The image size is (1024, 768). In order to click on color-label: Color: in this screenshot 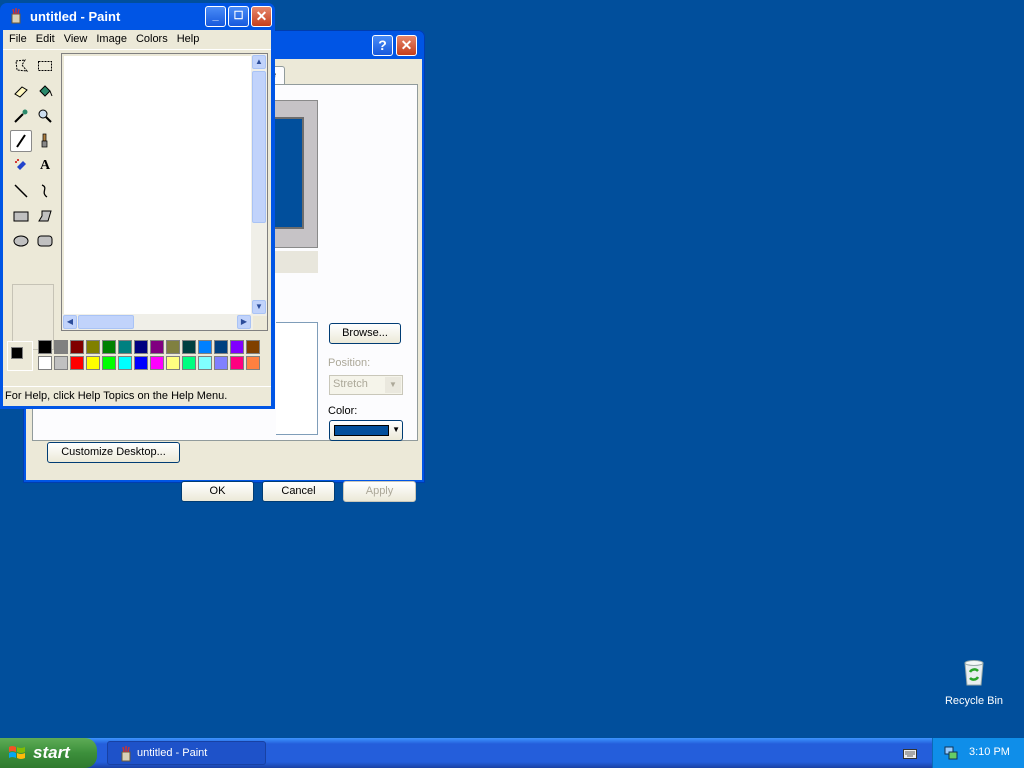, I will do `click(343, 411)`.